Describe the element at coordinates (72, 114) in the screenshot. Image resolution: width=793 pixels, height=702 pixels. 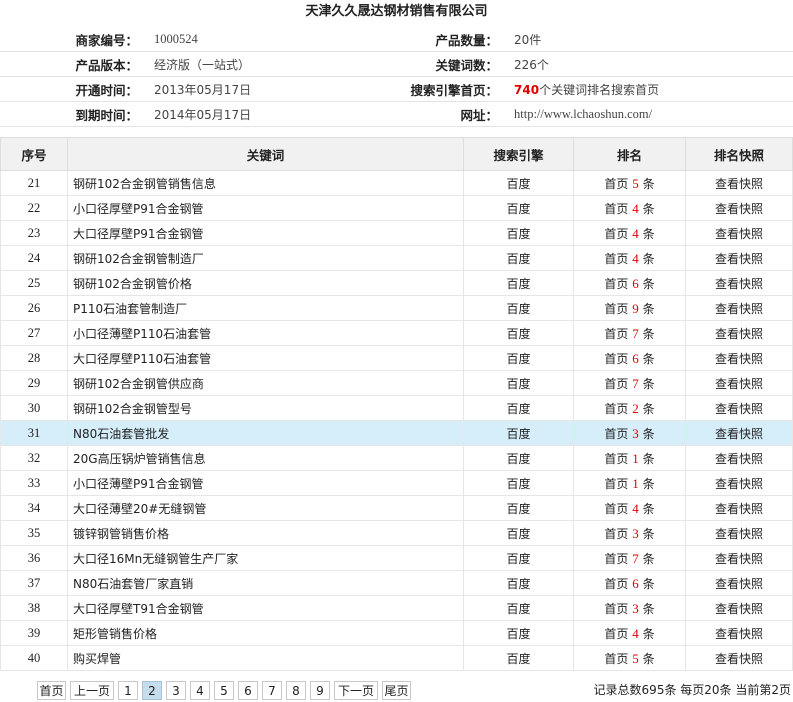
I see `expire-time-label: 到期时间：` at that location.